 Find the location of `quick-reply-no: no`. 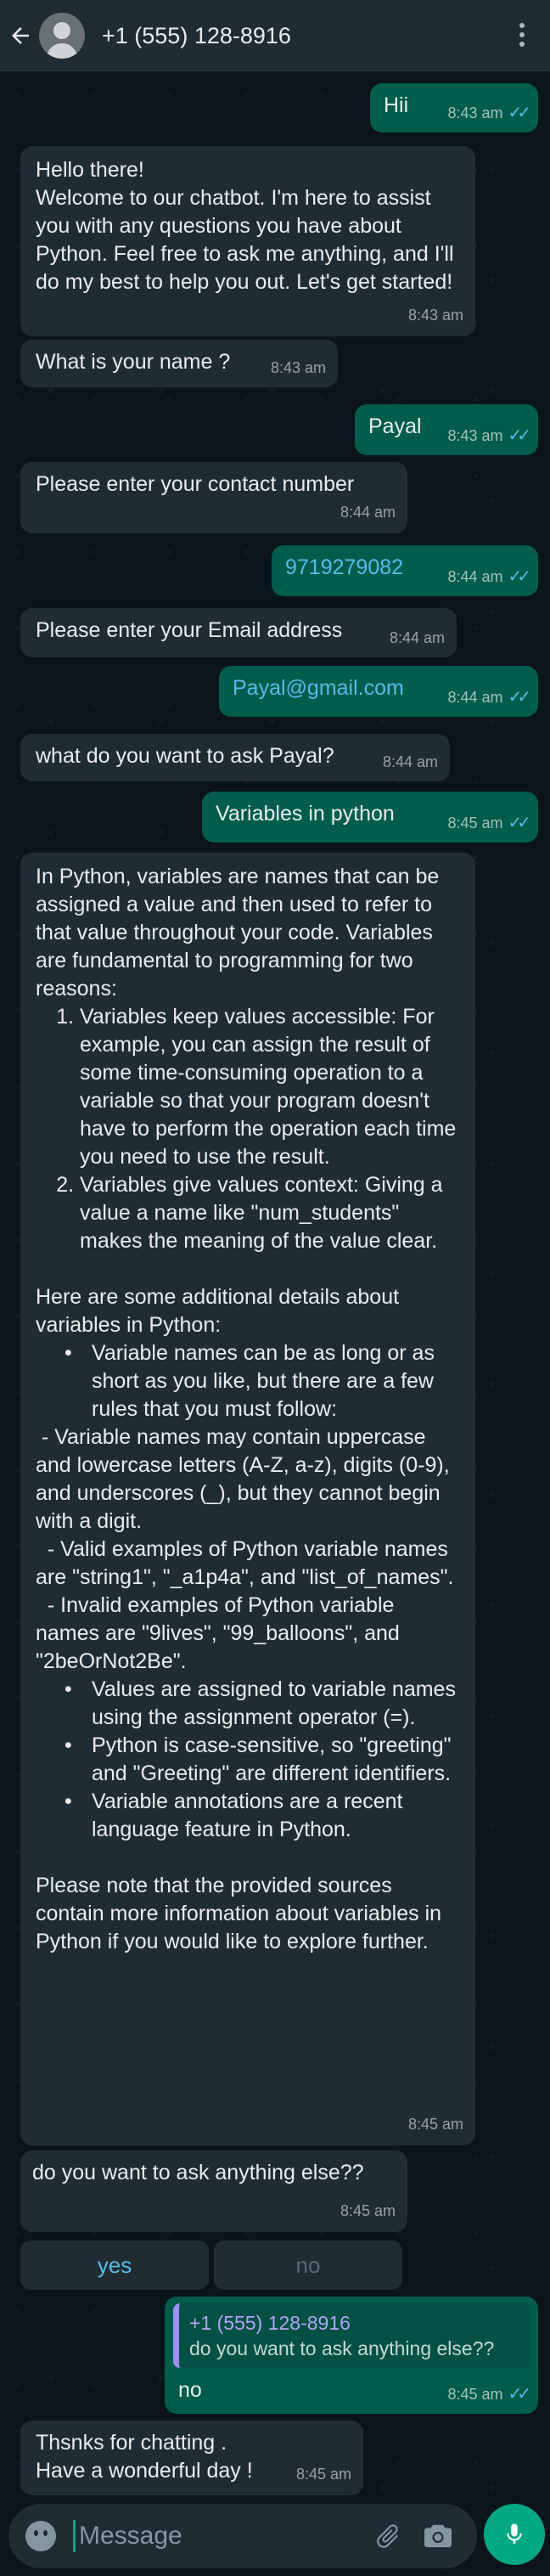

quick-reply-no: no is located at coordinates (308, 2265).